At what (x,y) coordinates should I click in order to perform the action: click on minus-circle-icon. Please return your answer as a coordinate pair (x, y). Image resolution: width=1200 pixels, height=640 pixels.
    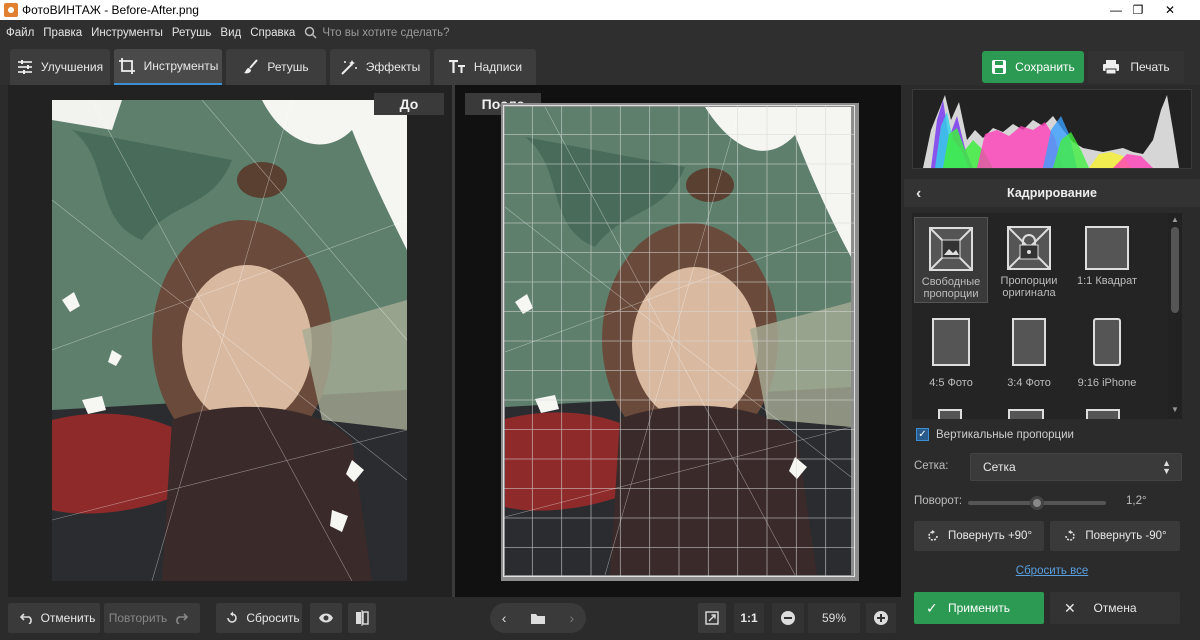
    Looking at the image, I should click on (788, 618).